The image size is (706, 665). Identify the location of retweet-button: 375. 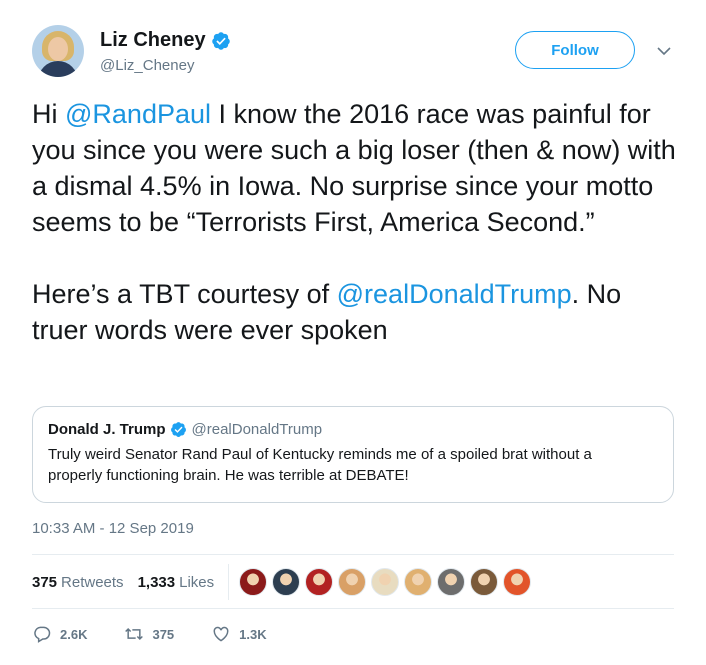
(149, 634).